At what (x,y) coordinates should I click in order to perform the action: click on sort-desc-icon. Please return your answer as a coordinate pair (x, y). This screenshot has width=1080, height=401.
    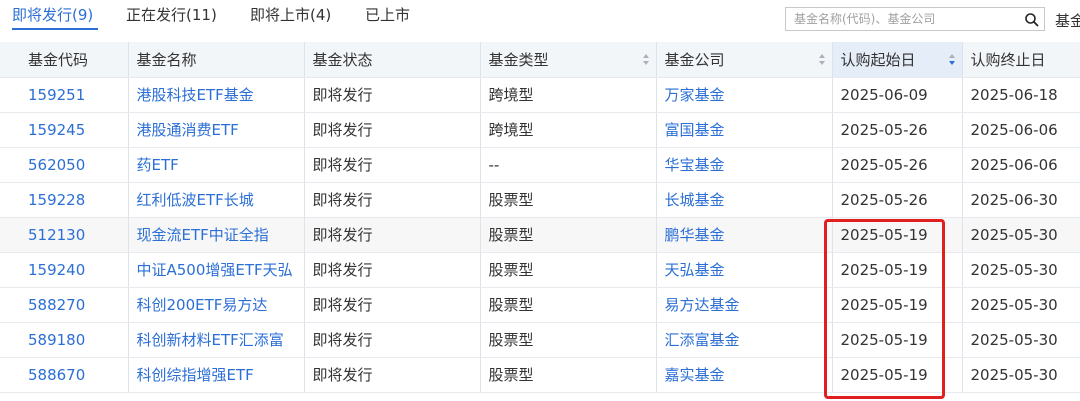
    Looking at the image, I should click on (952, 59).